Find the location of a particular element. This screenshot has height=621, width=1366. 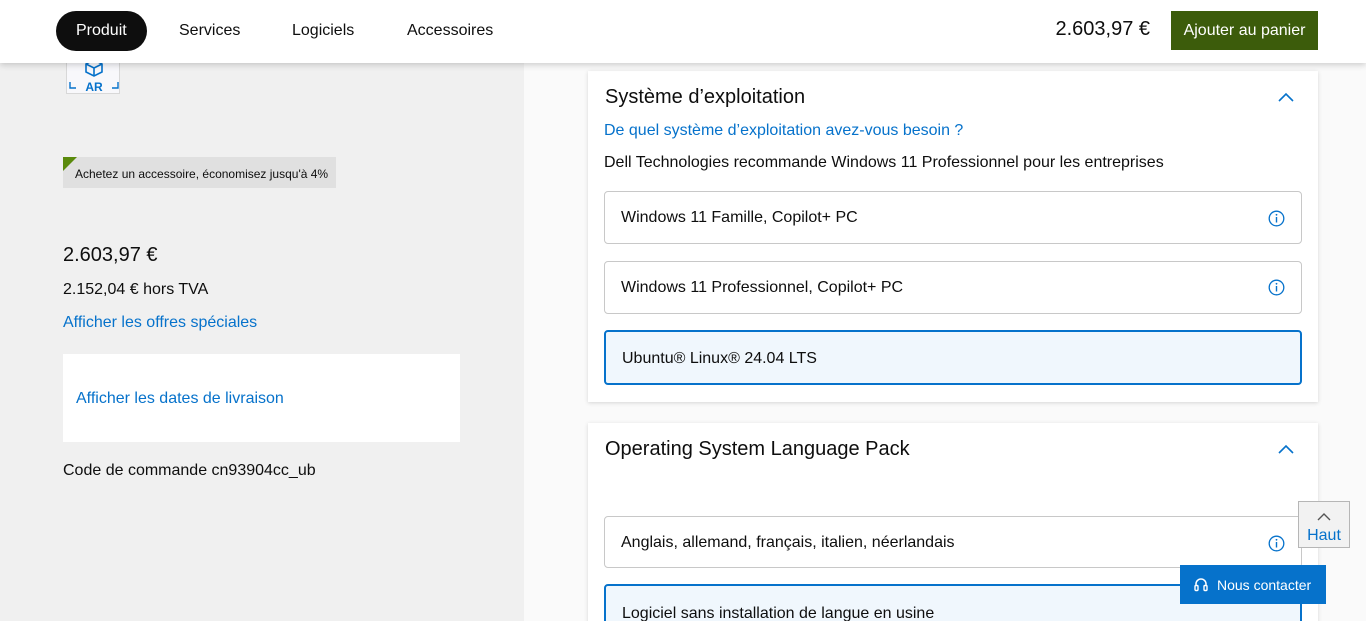

tab-accessoires: Accessoires is located at coordinates (450, 31).